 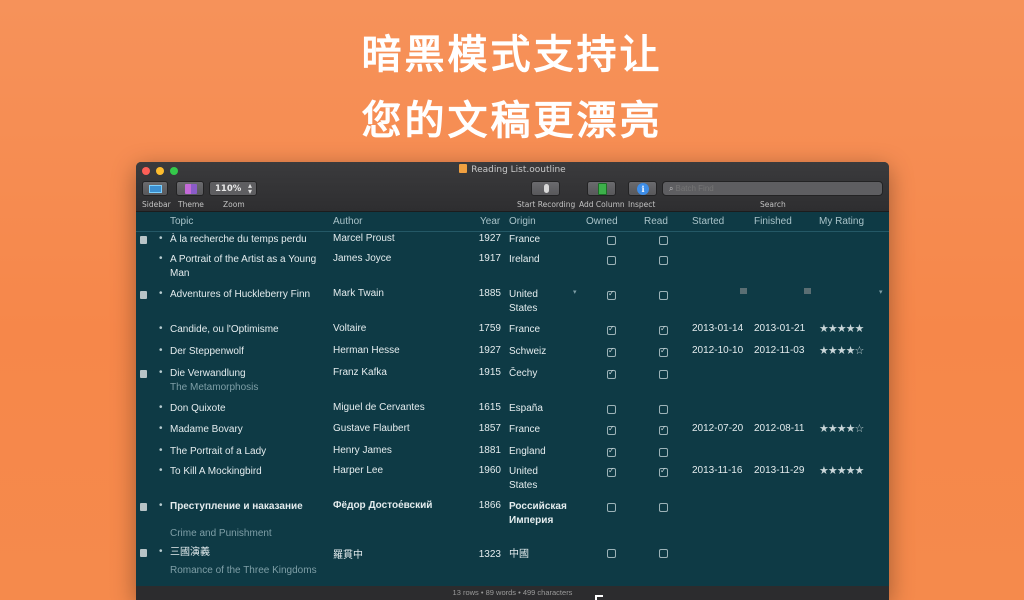 I want to click on started-cell: 2013-11-16, so click(x=717, y=470).